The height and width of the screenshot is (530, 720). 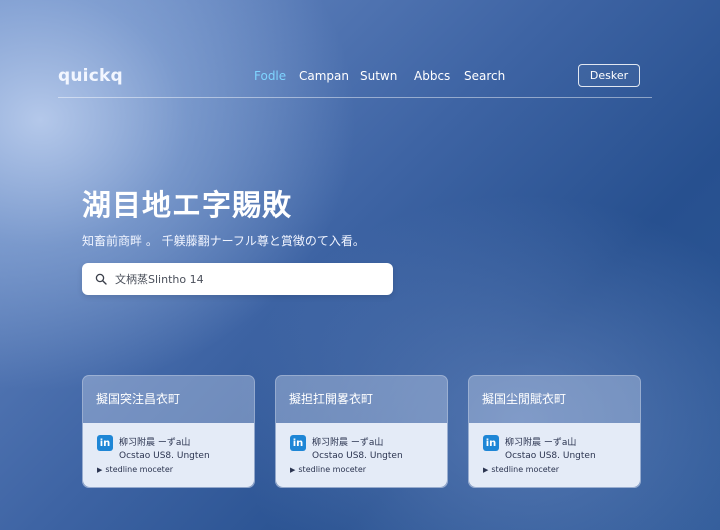 What do you see at coordinates (187, 205) in the screenshot?
I see `hero-title: 湖目地エ字賜敗` at bounding box center [187, 205].